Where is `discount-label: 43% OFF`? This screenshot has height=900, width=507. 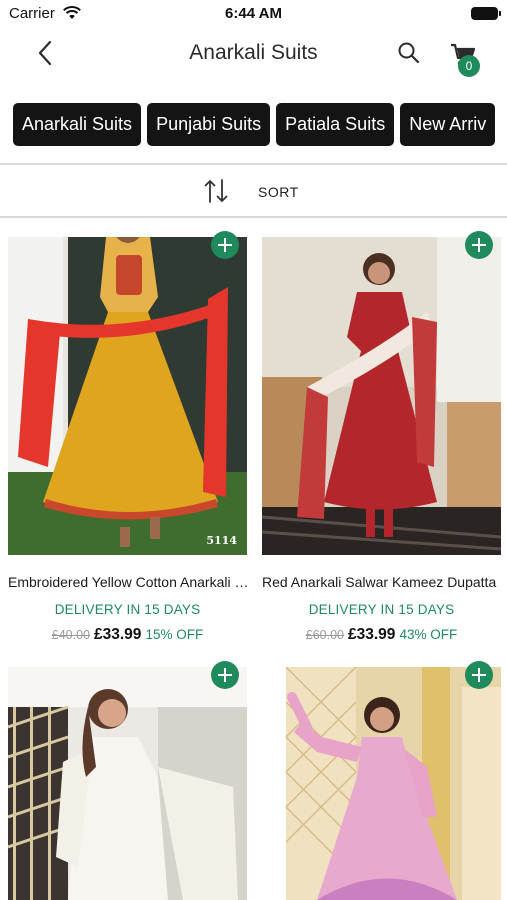 discount-label: 43% OFF is located at coordinates (428, 634).